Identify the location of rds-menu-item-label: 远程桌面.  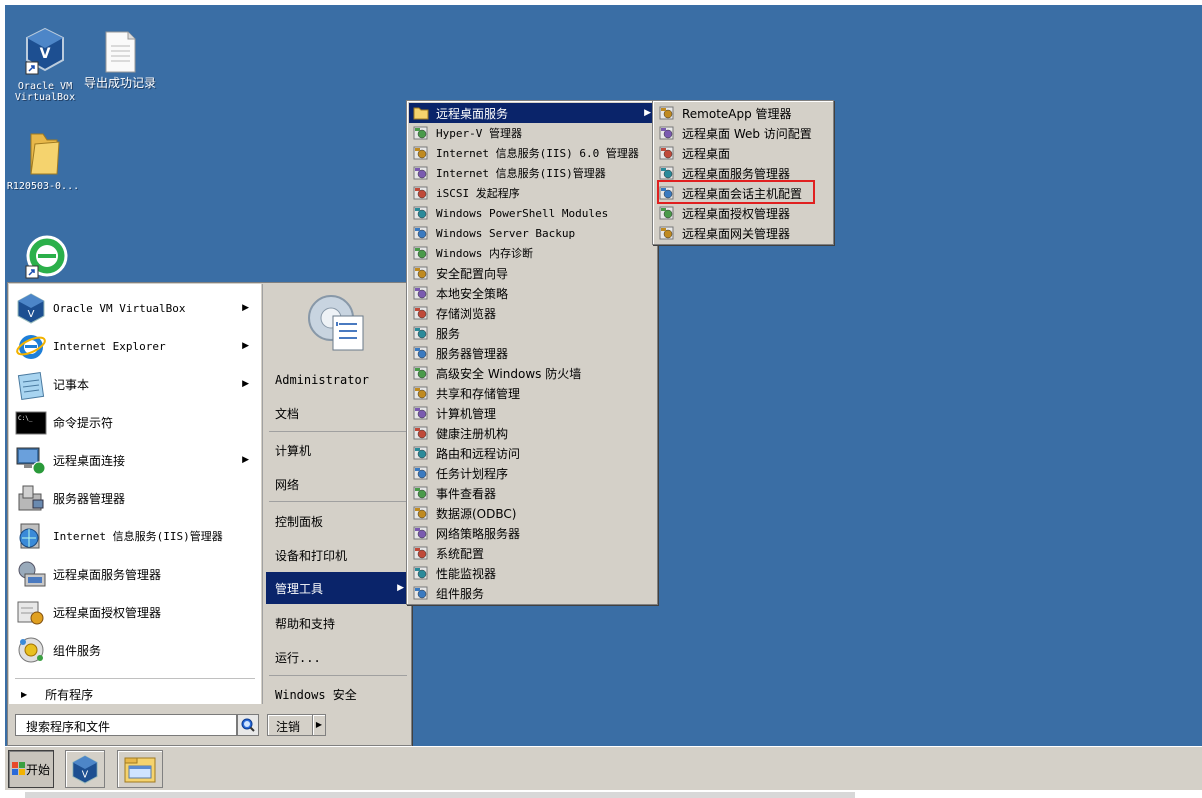
(706, 153).